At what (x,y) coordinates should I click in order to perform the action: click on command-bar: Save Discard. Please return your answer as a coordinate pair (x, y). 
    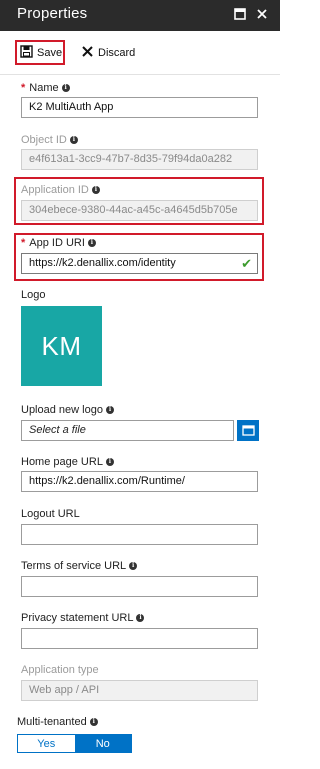
    Looking at the image, I should click on (140, 53).